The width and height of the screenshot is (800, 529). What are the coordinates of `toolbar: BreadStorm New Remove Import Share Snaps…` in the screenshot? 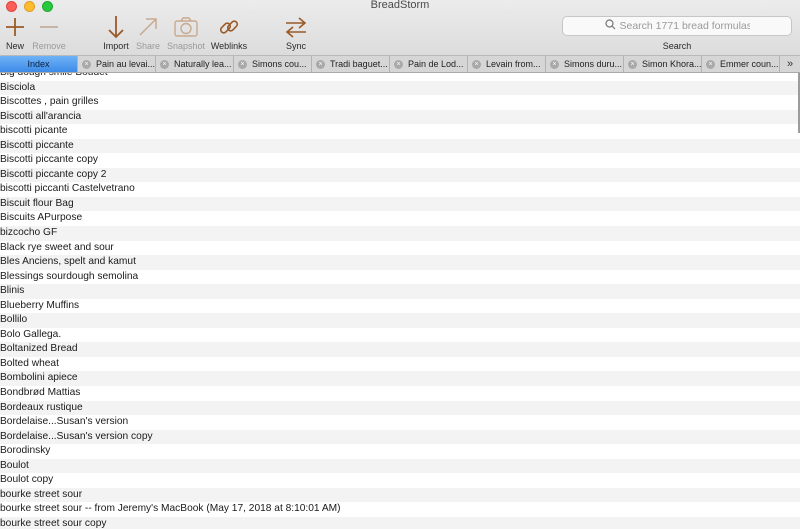 It's located at (400, 28).